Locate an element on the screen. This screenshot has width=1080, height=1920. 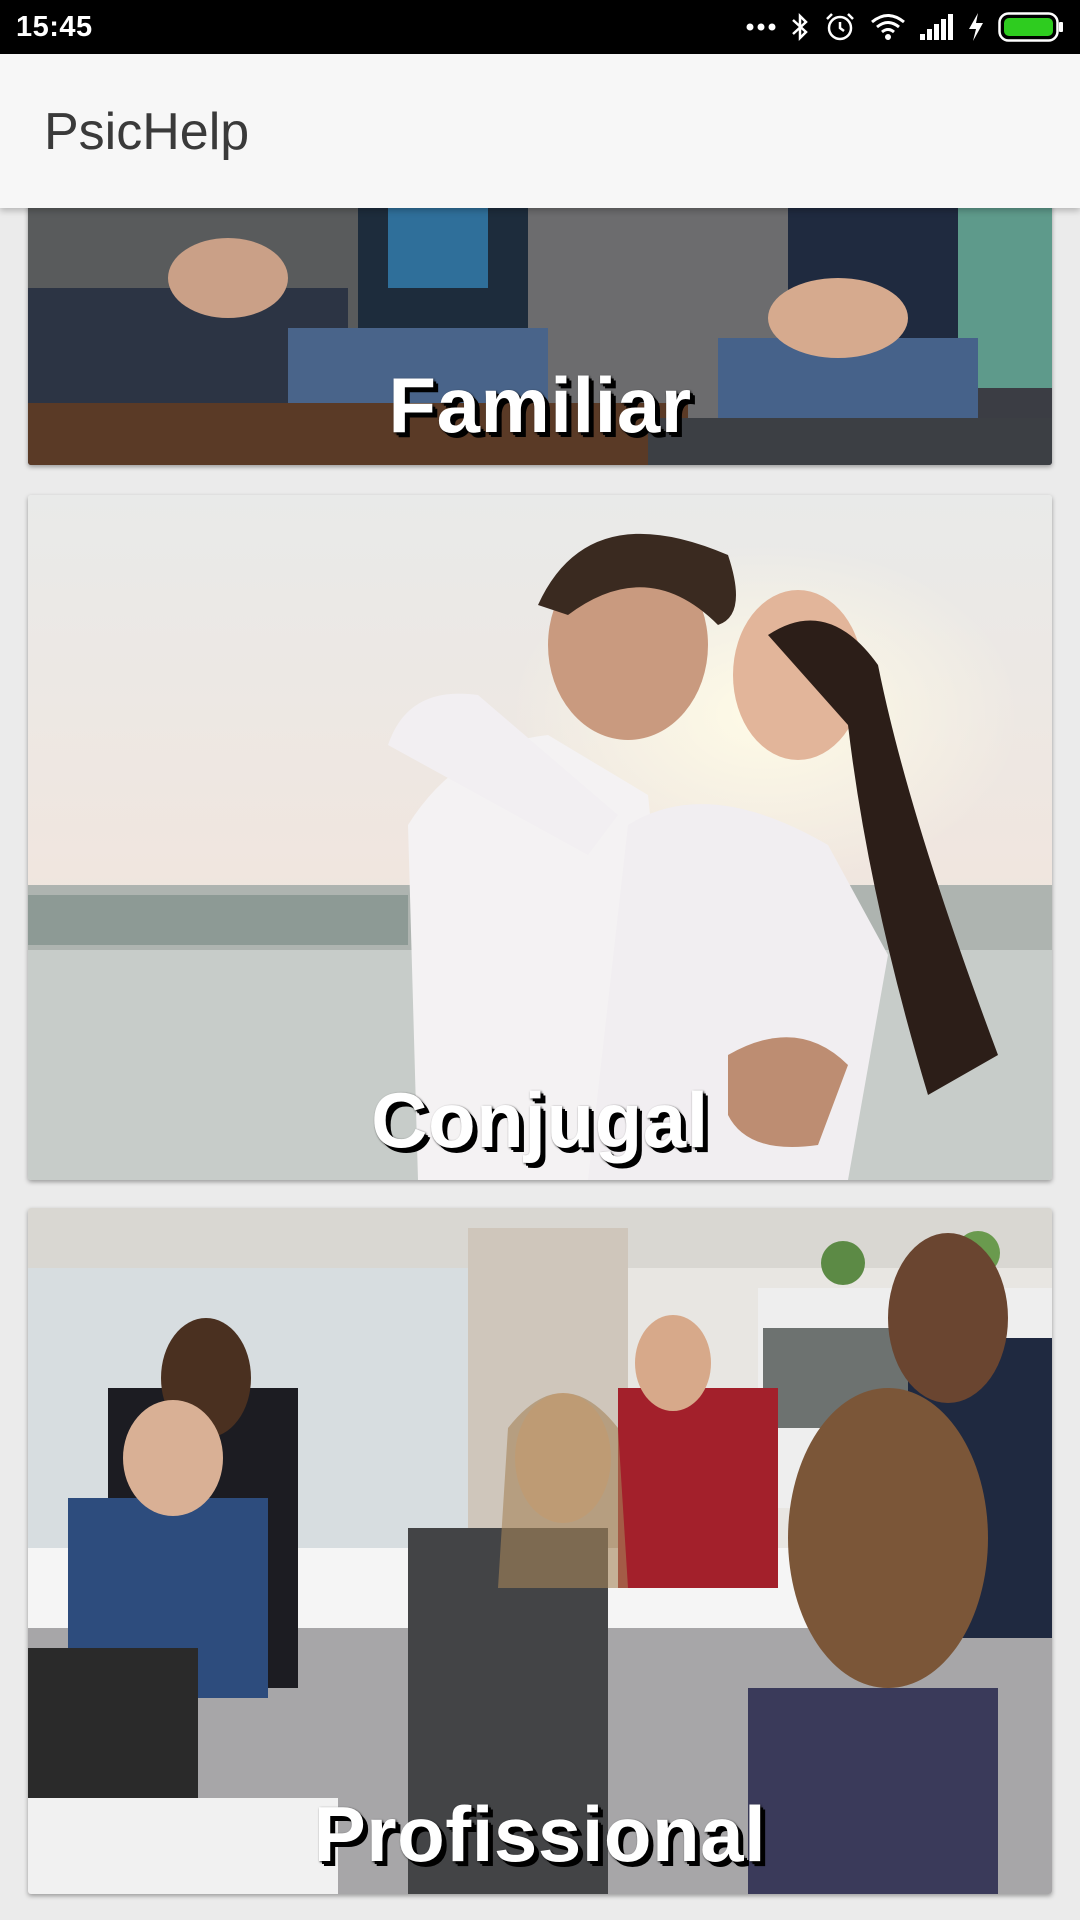
status-bar: 15:45 is located at coordinates (540, 27).